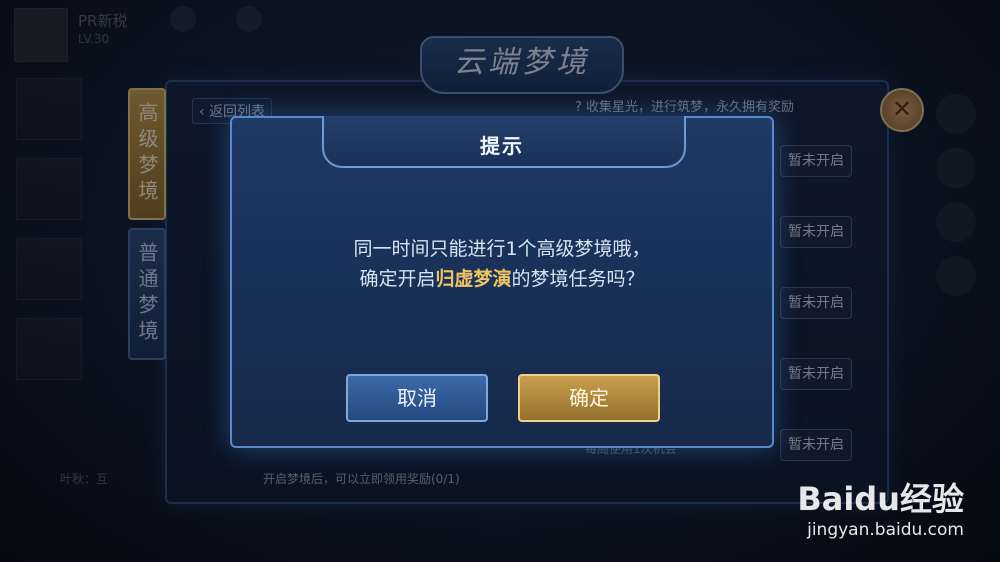  What do you see at coordinates (397, 279) in the screenshot?
I see `message-prefix: 确定开启` at bounding box center [397, 279].